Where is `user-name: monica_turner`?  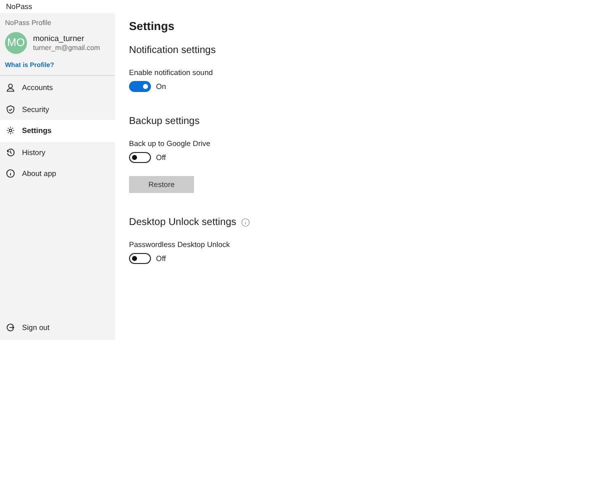
user-name: monica_turner is located at coordinates (59, 38).